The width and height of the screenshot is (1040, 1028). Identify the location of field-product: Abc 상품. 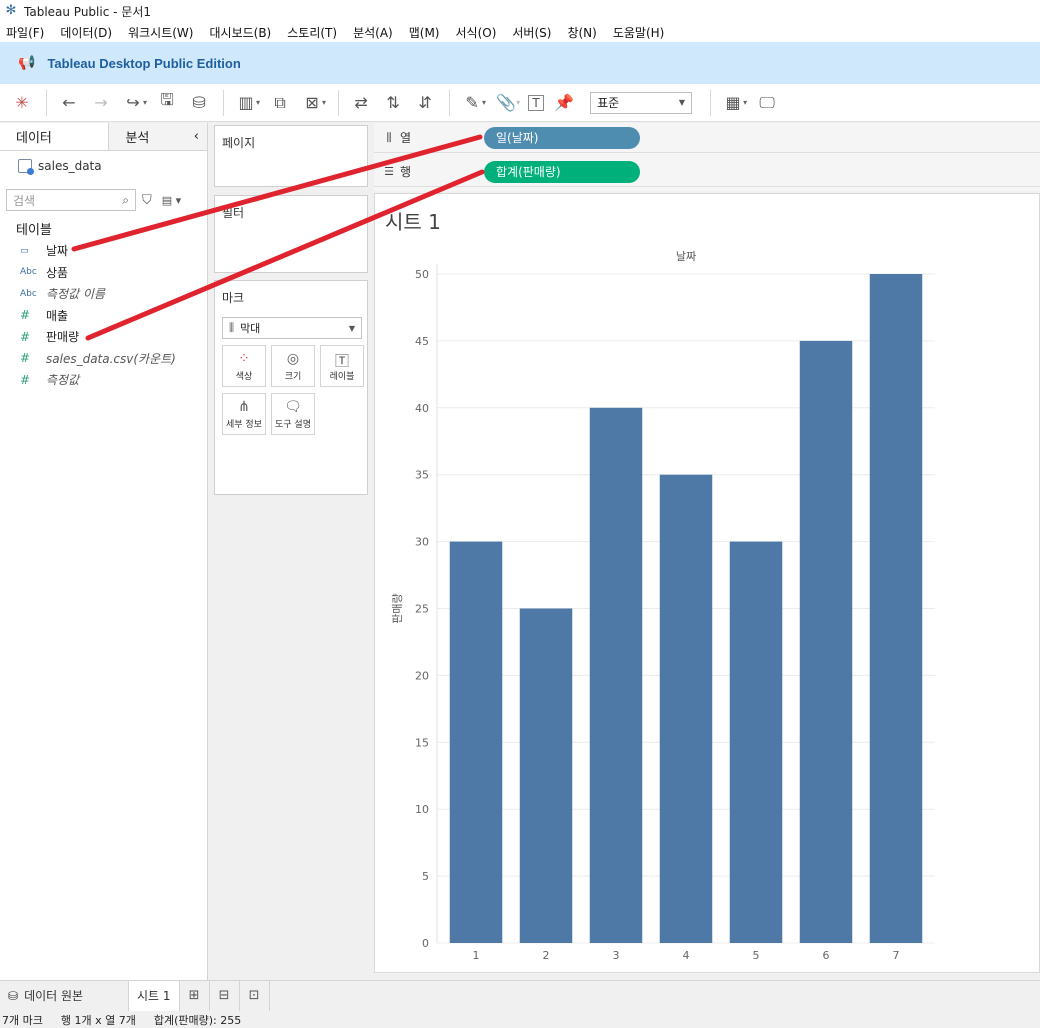
(103, 273).